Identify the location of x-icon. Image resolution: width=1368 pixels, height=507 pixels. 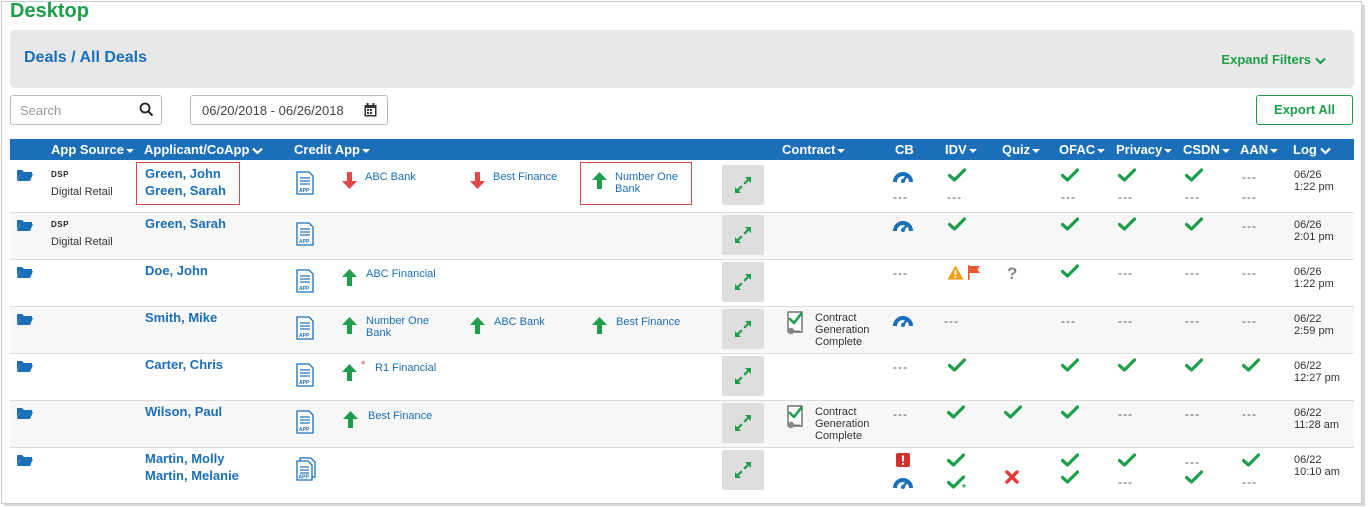
(1012, 479).